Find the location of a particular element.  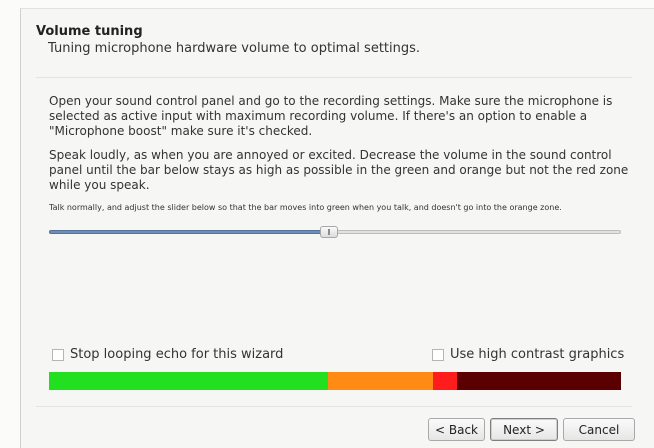

level-meter is located at coordinates (335, 381).